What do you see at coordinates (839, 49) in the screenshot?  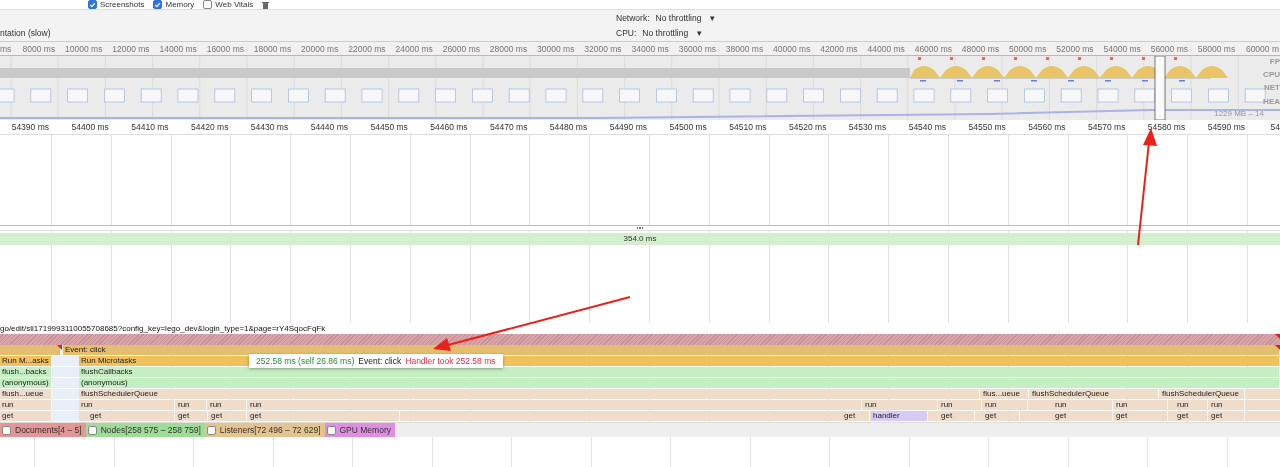 I see `time-tick: 42000 ms` at bounding box center [839, 49].